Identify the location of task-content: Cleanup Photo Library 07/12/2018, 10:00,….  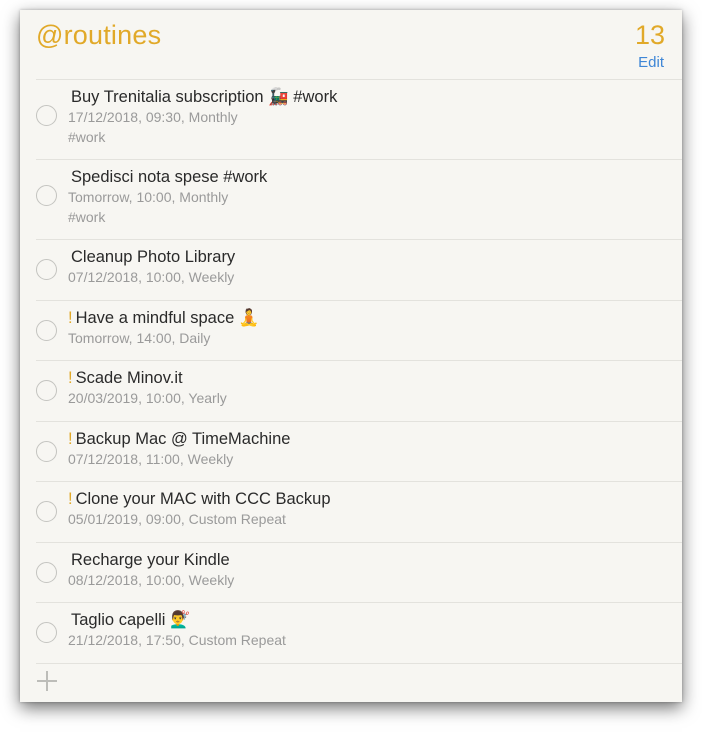
(370, 267).